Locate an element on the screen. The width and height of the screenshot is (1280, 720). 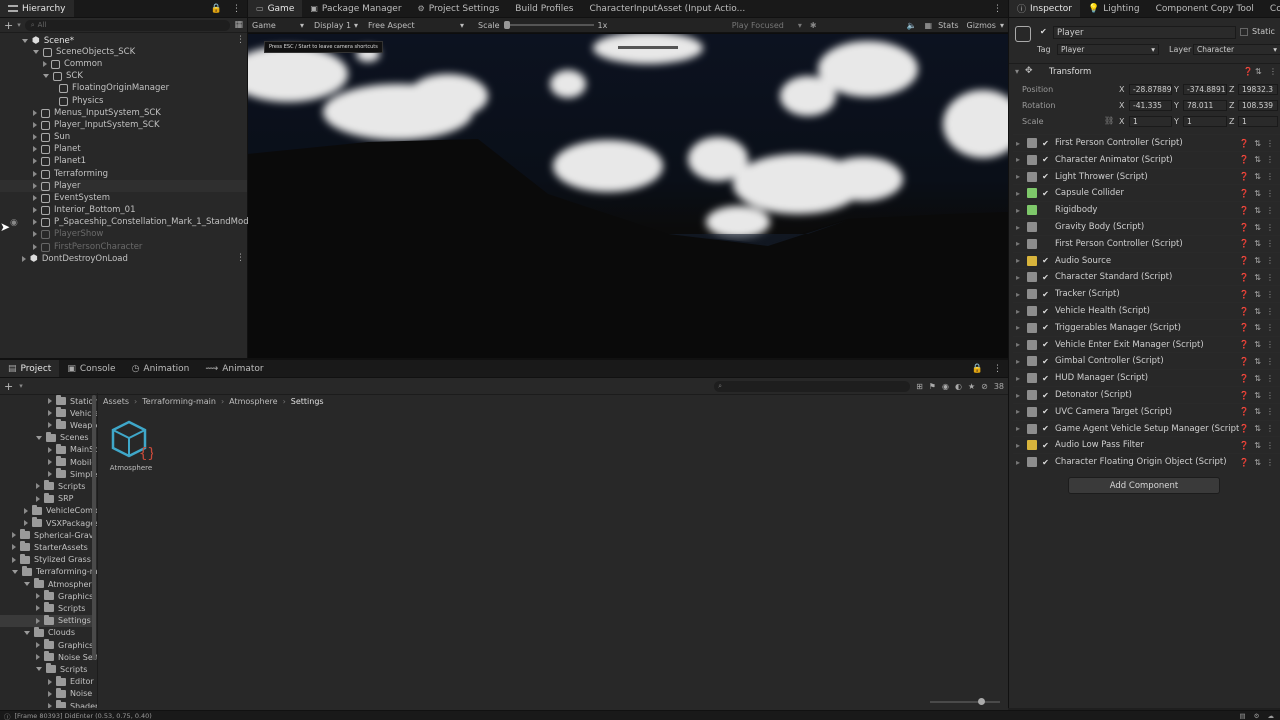
folder-tree-item: Settings is located at coordinates (46, 620).